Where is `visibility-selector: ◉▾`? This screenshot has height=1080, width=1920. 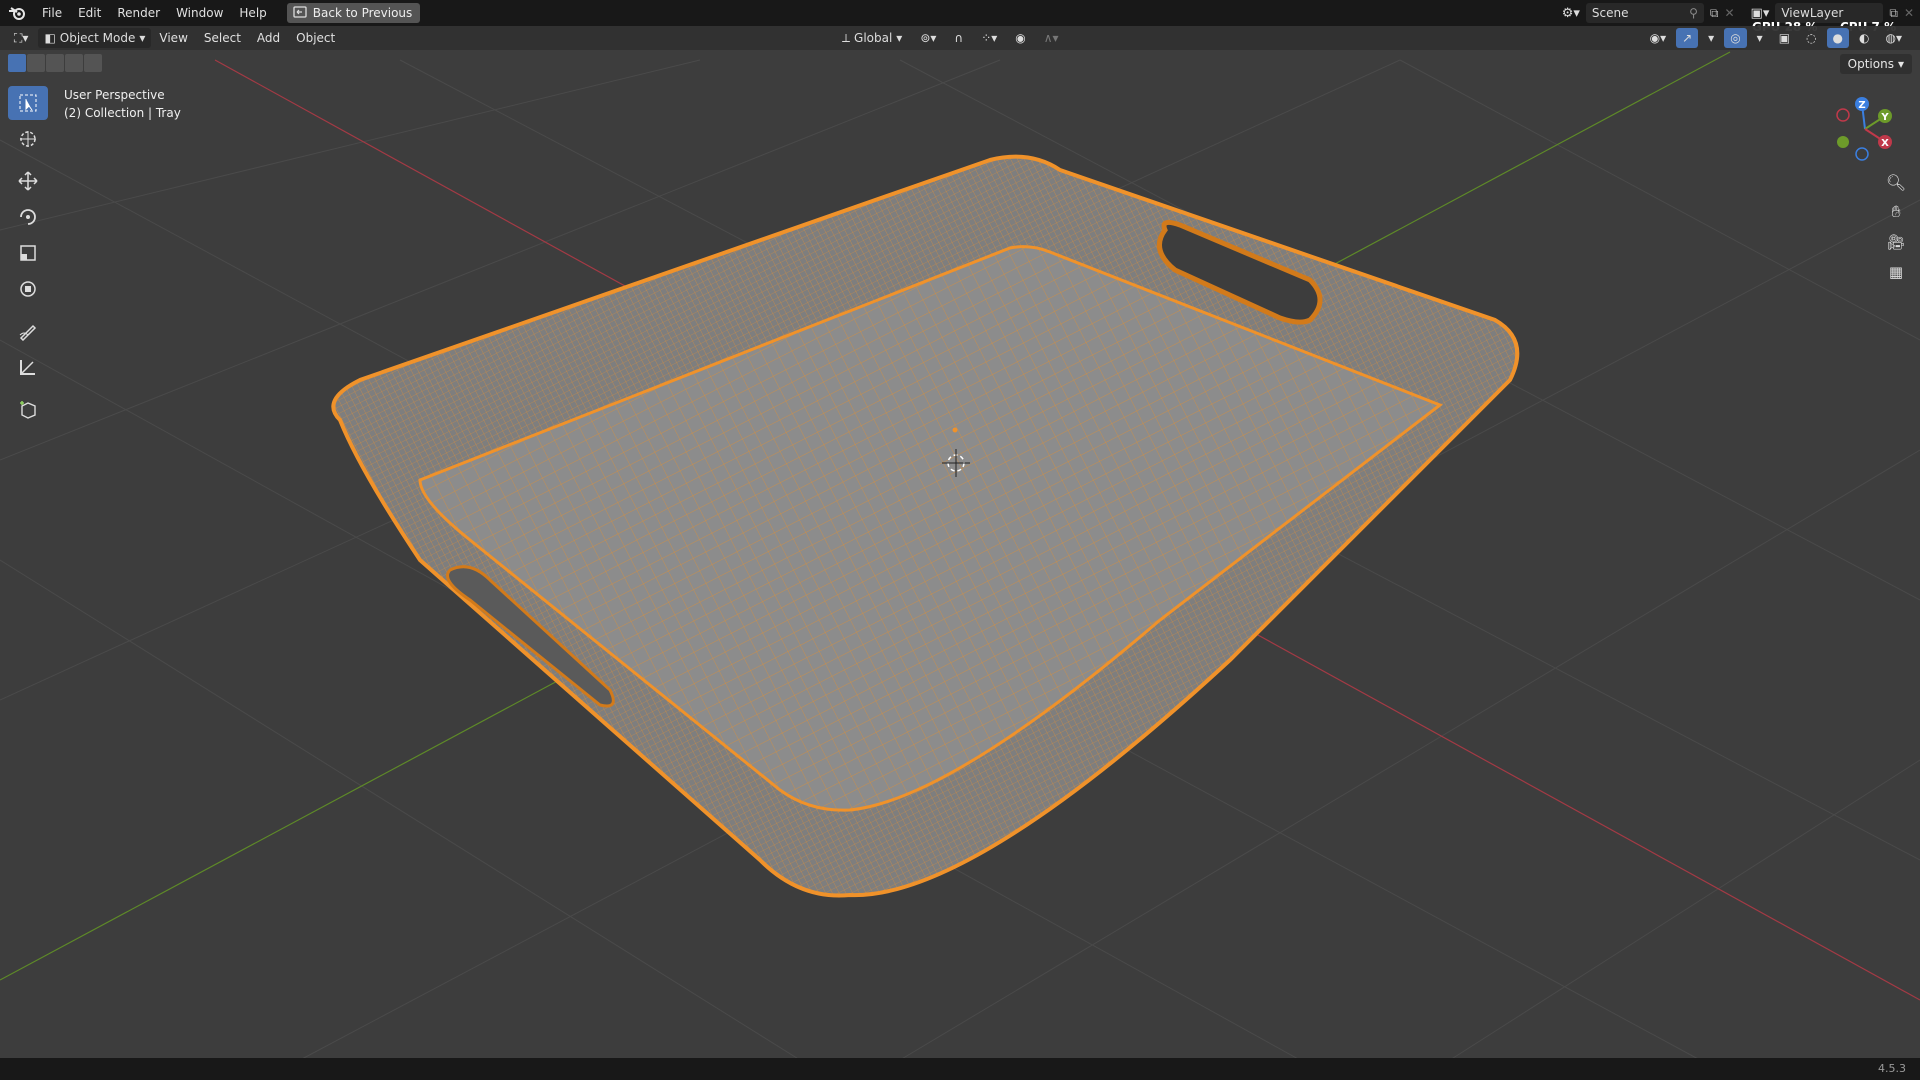 visibility-selector: ◉▾ is located at coordinates (1658, 38).